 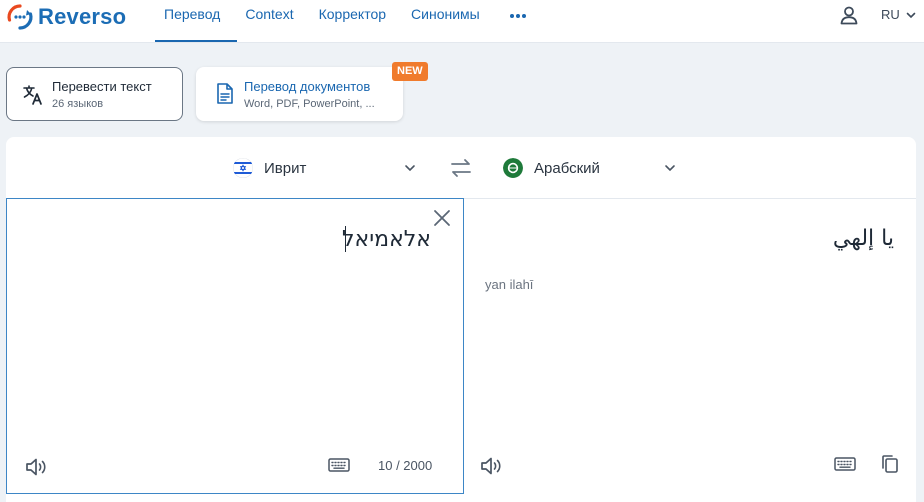 What do you see at coordinates (32, 95) in the screenshot?
I see `translate-icon` at bounding box center [32, 95].